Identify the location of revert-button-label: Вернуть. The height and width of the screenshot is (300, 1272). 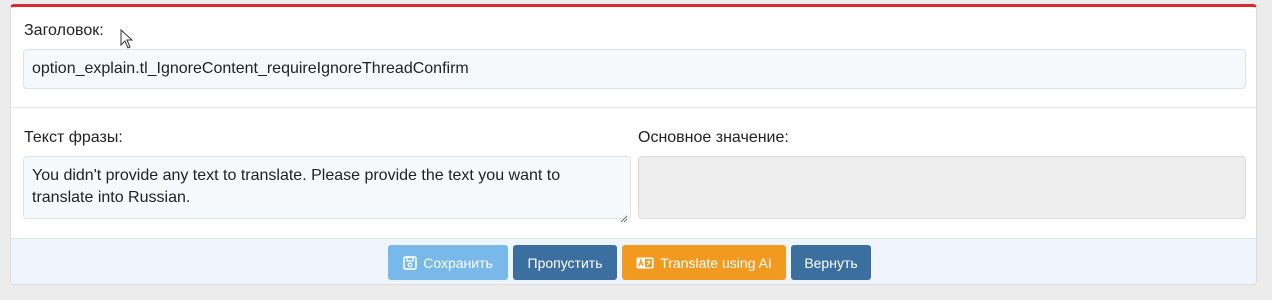
(831, 262).